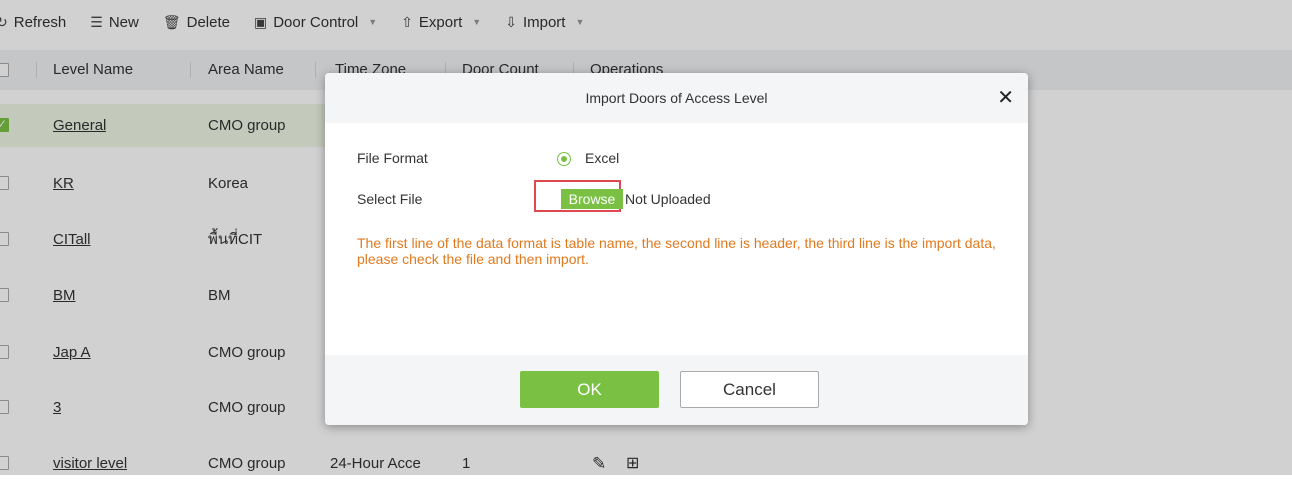 The height and width of the screenshot is (485, 1292). What do you see at coordinates (676, 390) in the screenshot?
I see `dialog-footer: OK Cancel` at bounding box center [676, 390].